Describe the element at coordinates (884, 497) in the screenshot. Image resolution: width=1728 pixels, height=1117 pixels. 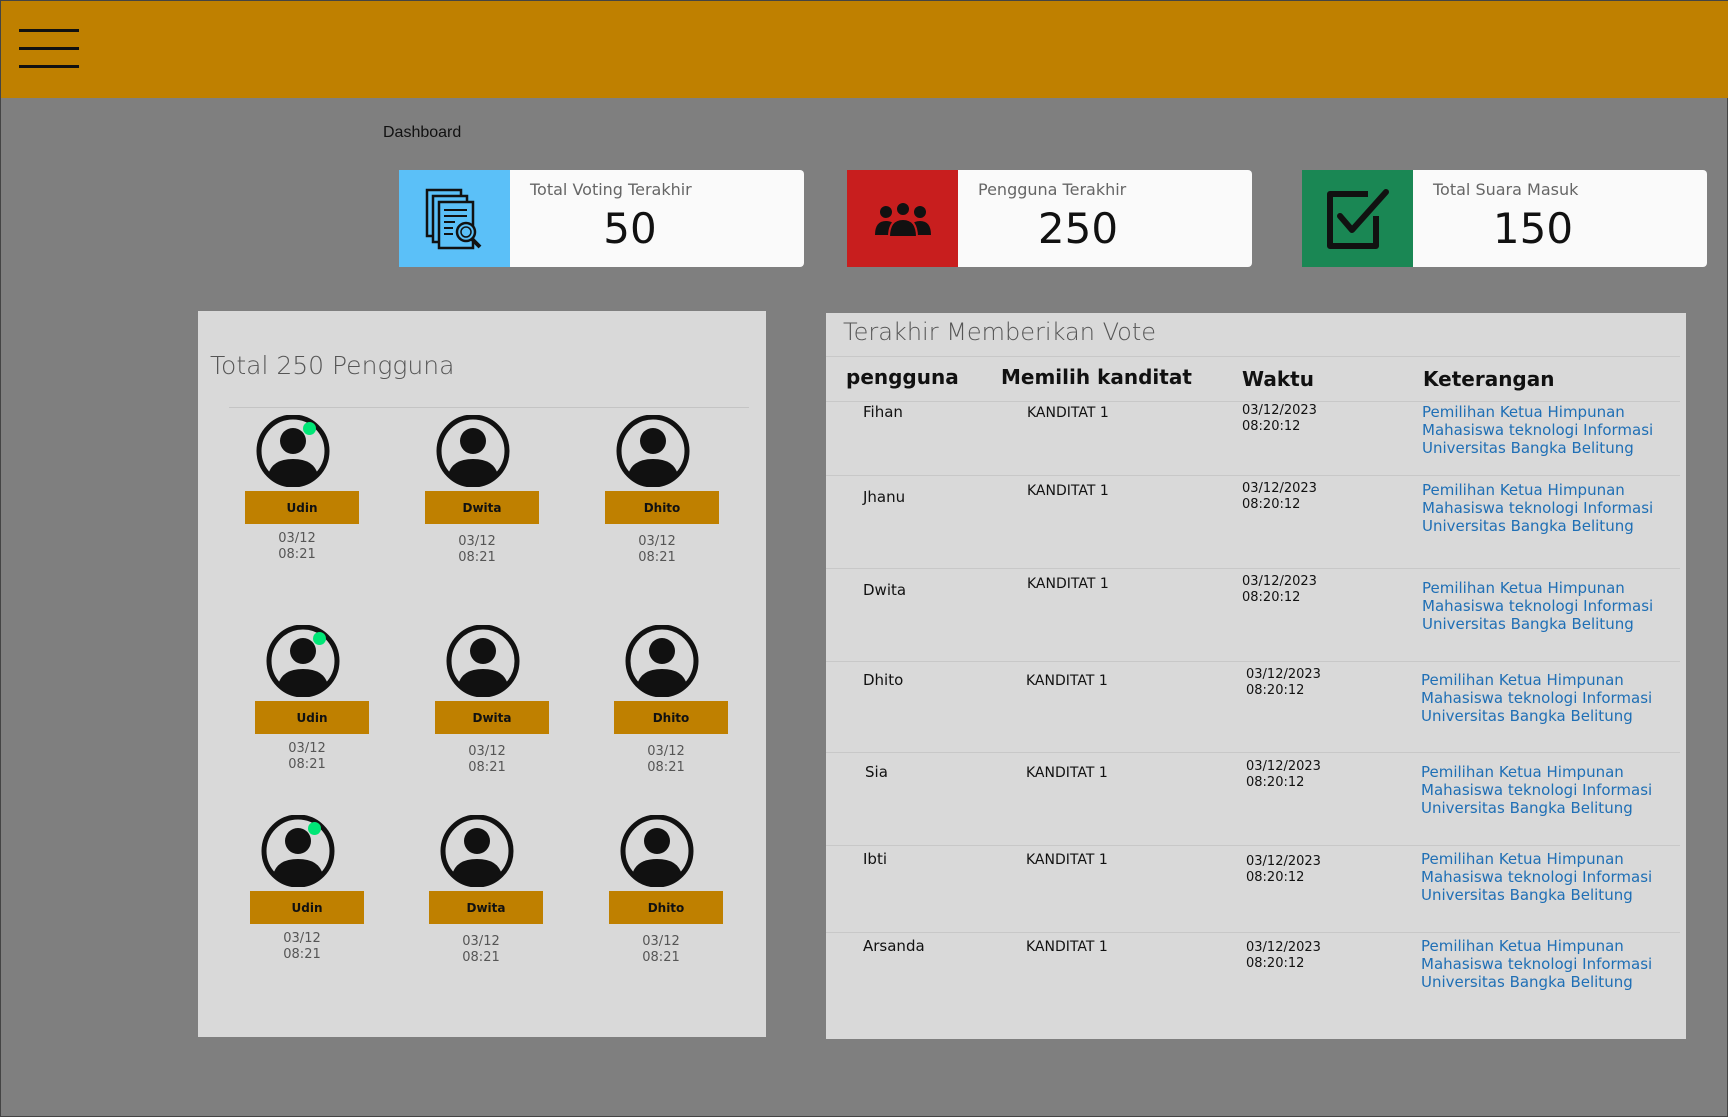
I see `cell-user: Jhanu` at that location.